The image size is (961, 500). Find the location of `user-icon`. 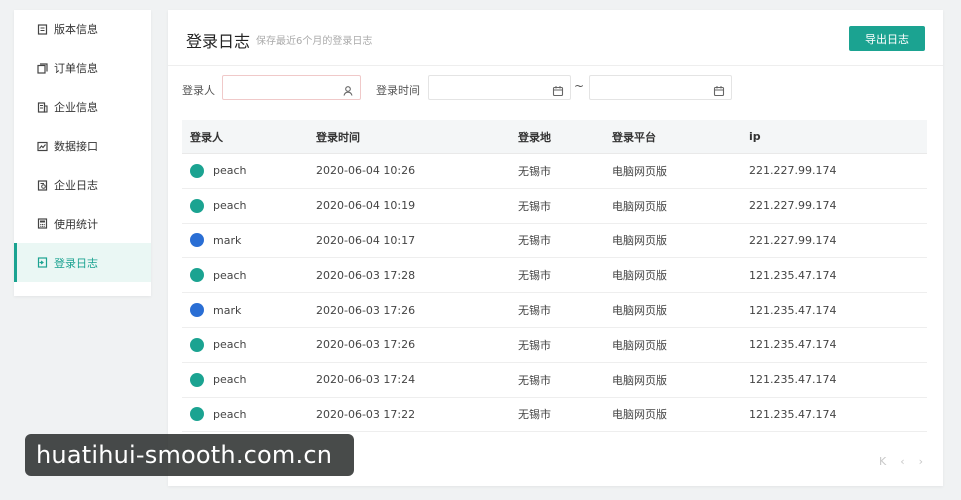

user-icon is located at coordinates (348, 89).